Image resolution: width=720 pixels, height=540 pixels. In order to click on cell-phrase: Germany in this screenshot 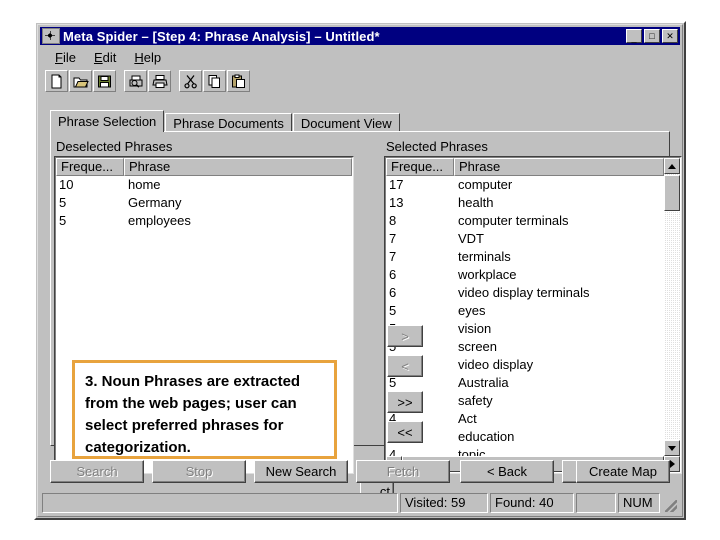, I will do `click(155, 202)`.